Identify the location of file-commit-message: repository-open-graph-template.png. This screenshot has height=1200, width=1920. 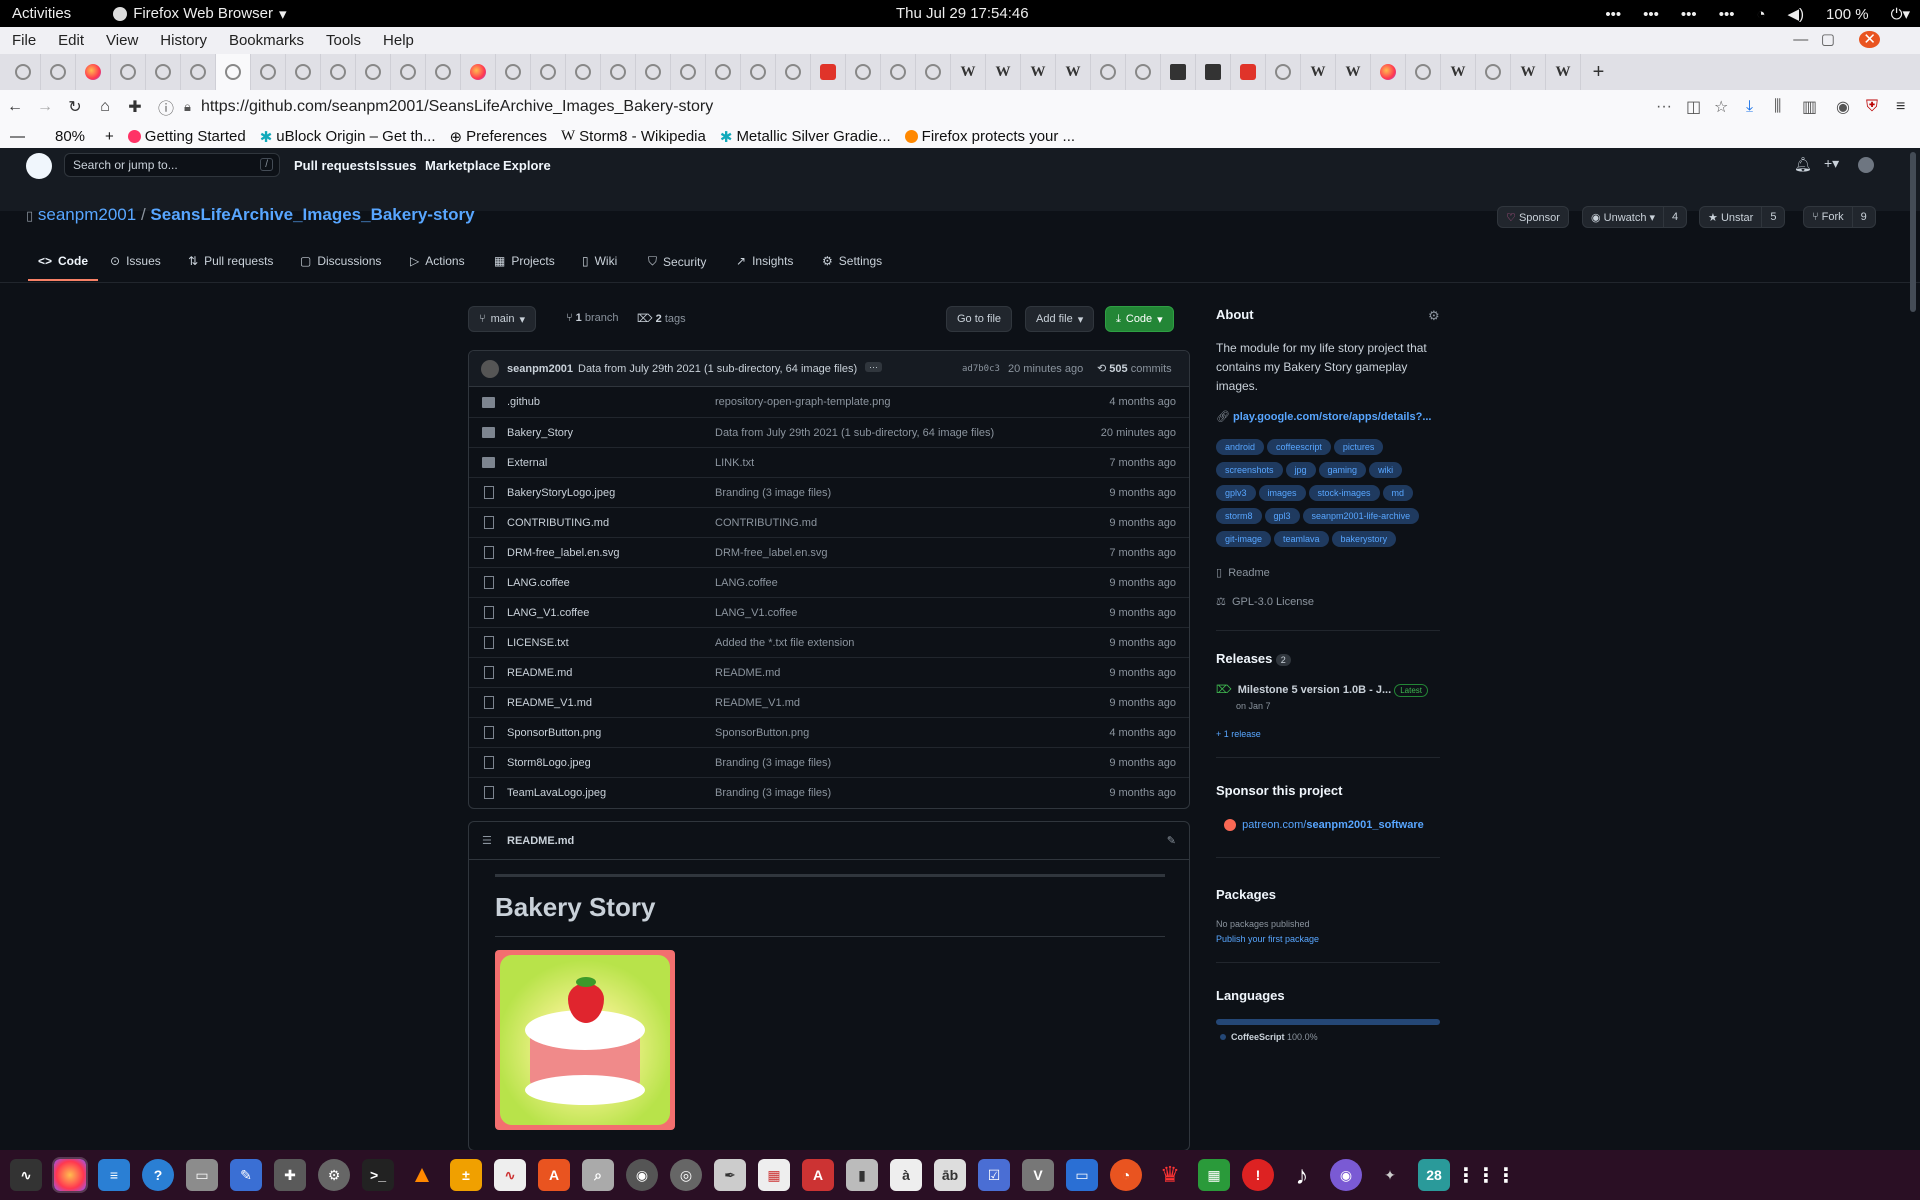
(803, 402).